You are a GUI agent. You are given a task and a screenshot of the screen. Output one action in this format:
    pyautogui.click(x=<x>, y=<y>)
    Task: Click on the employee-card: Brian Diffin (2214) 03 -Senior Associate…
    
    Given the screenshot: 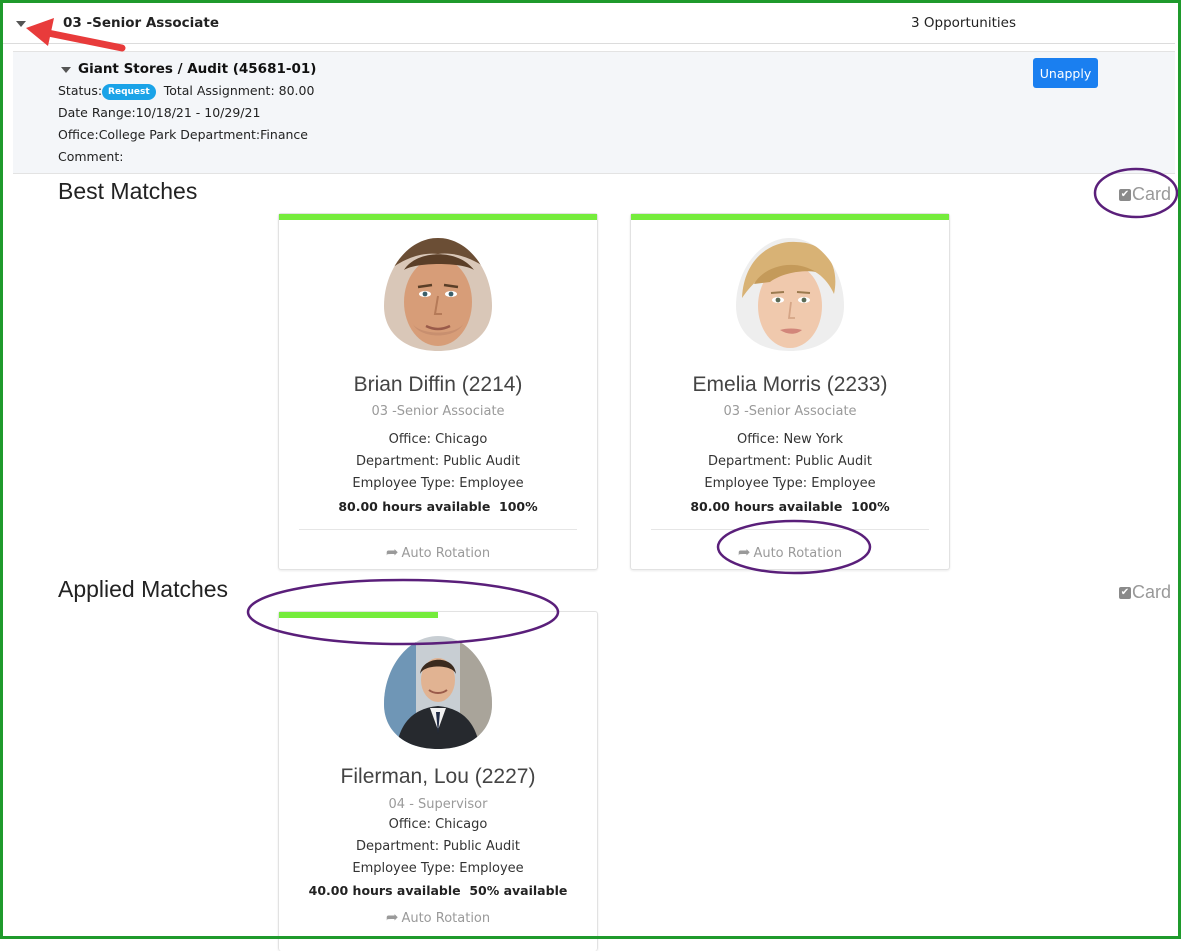 What is the action you would take?
    pyautogui.click(x=438, y=391)
    